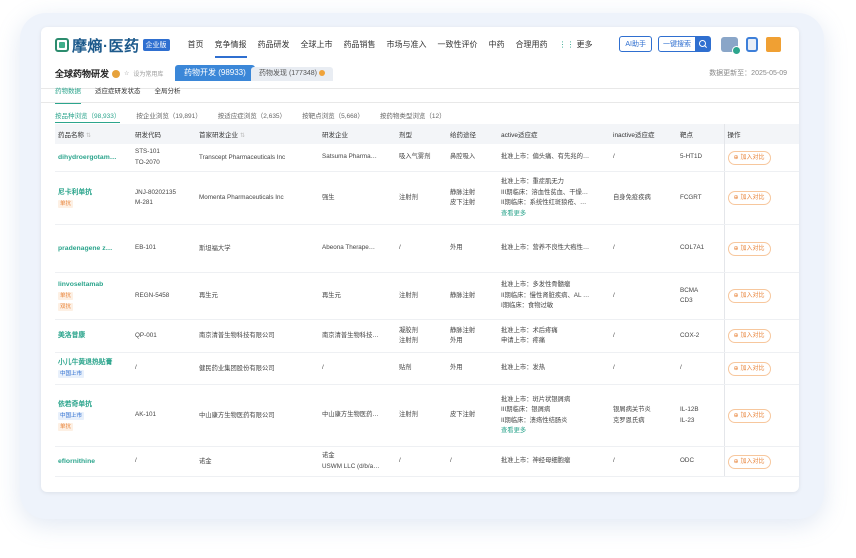  I want to click on target: 5-HT1D, so click(691, 157).